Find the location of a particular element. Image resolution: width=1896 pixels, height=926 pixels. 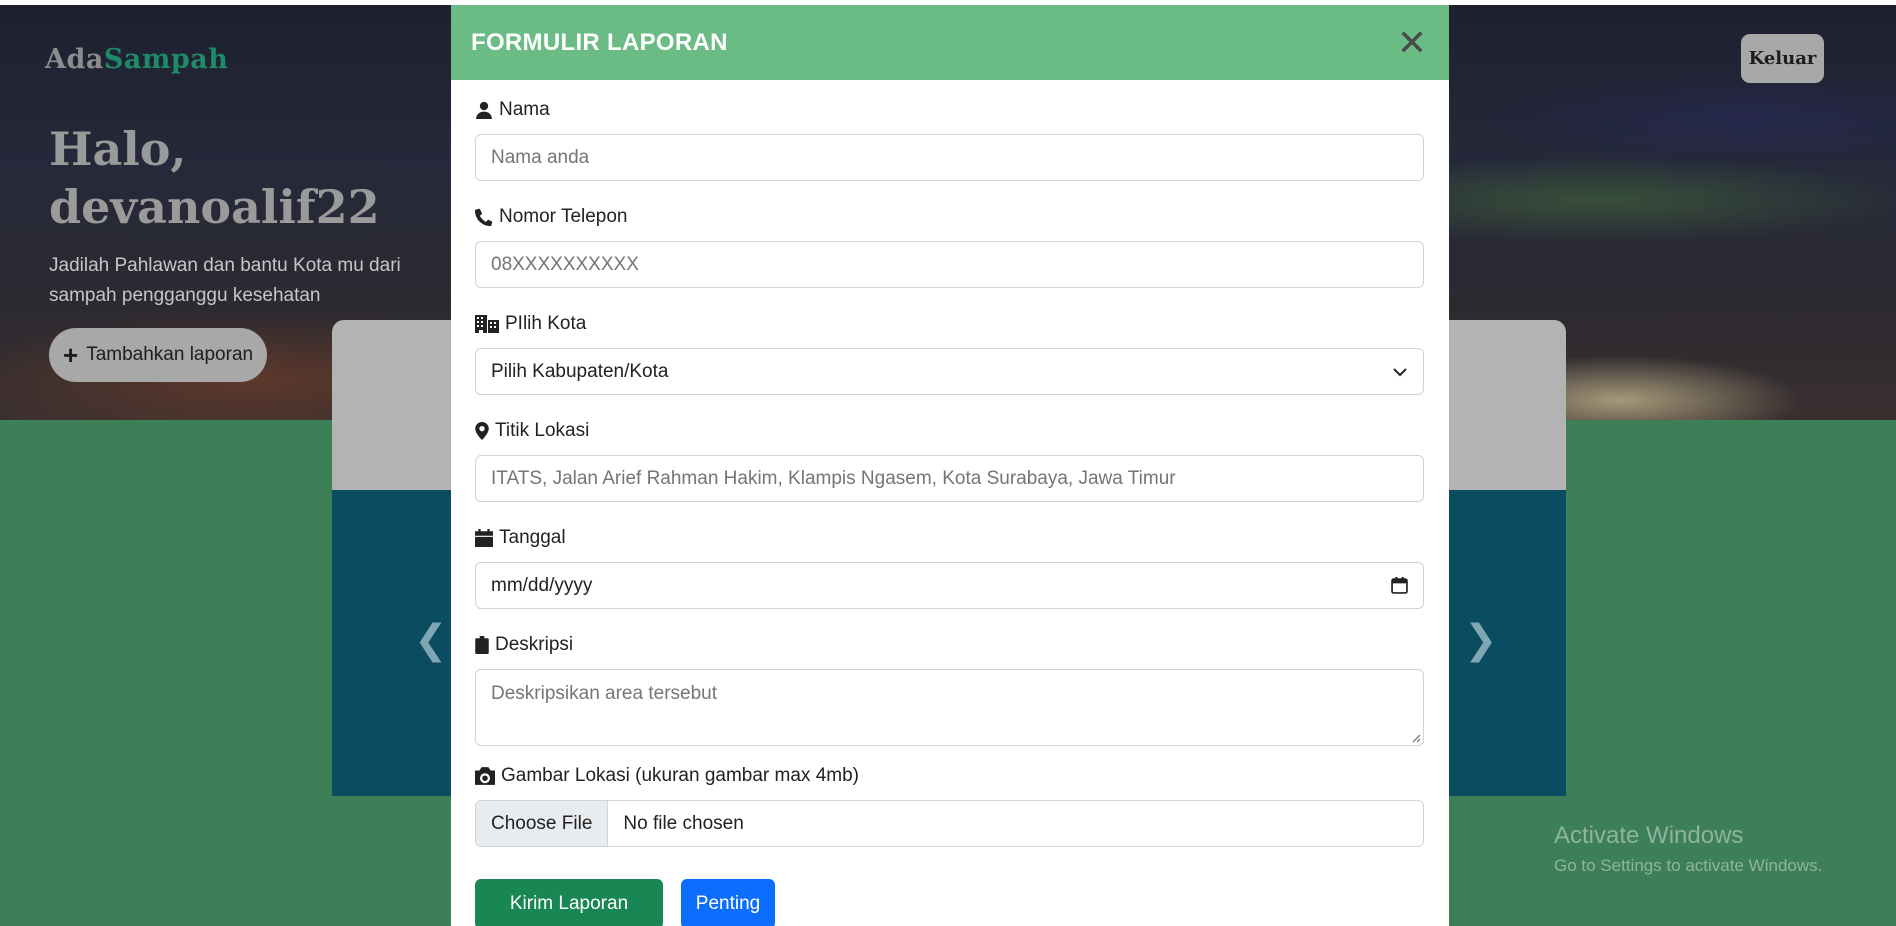

phone-icon is located at coordinates (484, 217).